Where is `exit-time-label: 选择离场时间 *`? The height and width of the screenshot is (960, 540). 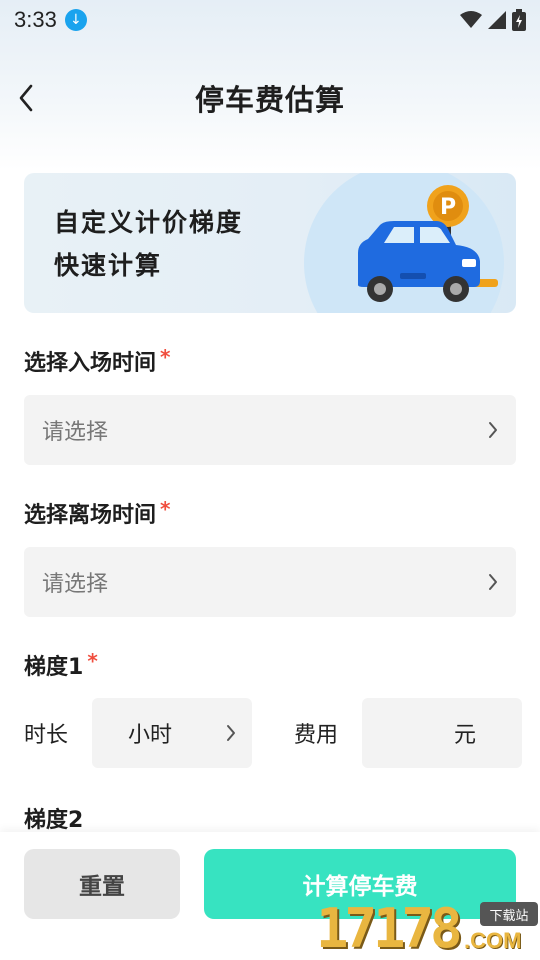
exit-time-label: 选择离场时间 * is located at coordinates (97, 513).